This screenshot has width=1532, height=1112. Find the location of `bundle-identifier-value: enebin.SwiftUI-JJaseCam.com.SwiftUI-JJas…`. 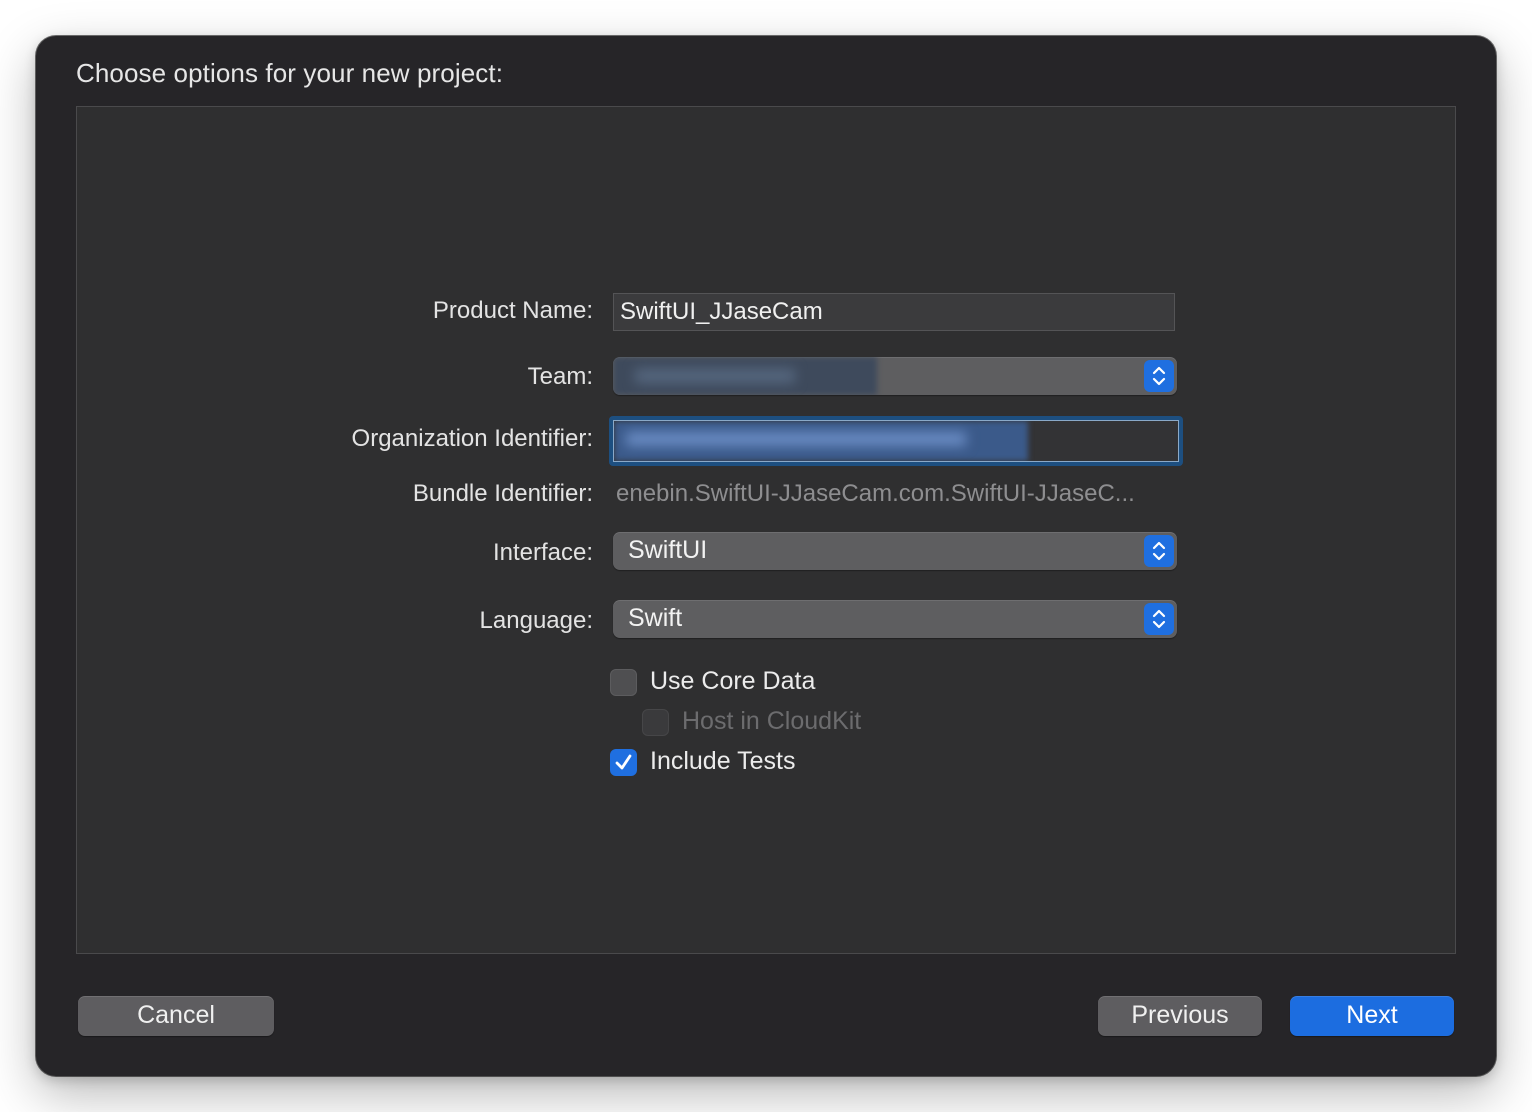

bundle-identifier-value: enebin.SwiftUI-JJaseCam.com.SwiftUI-JJas… is located at coordinates (875, 493).